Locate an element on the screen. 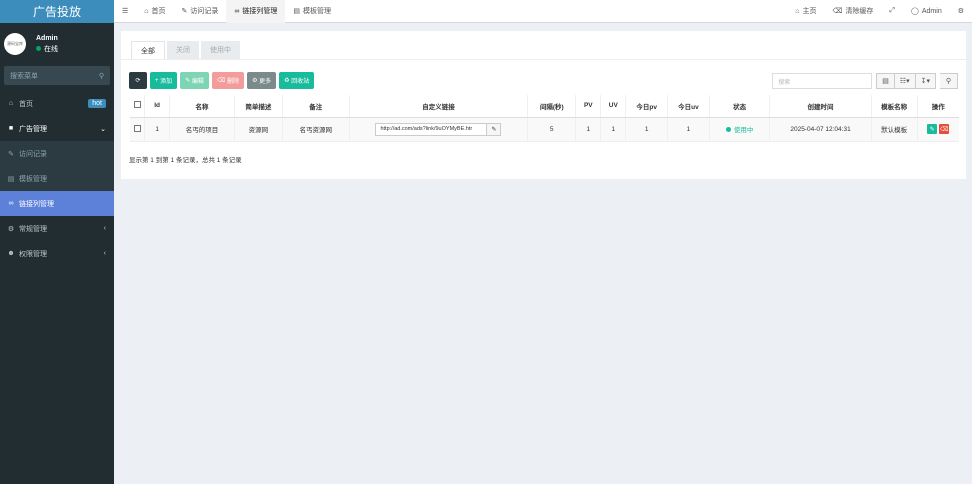 This screenshot has height=484, width=972. cell-uv: 1 is located at coordinates (613, 129).